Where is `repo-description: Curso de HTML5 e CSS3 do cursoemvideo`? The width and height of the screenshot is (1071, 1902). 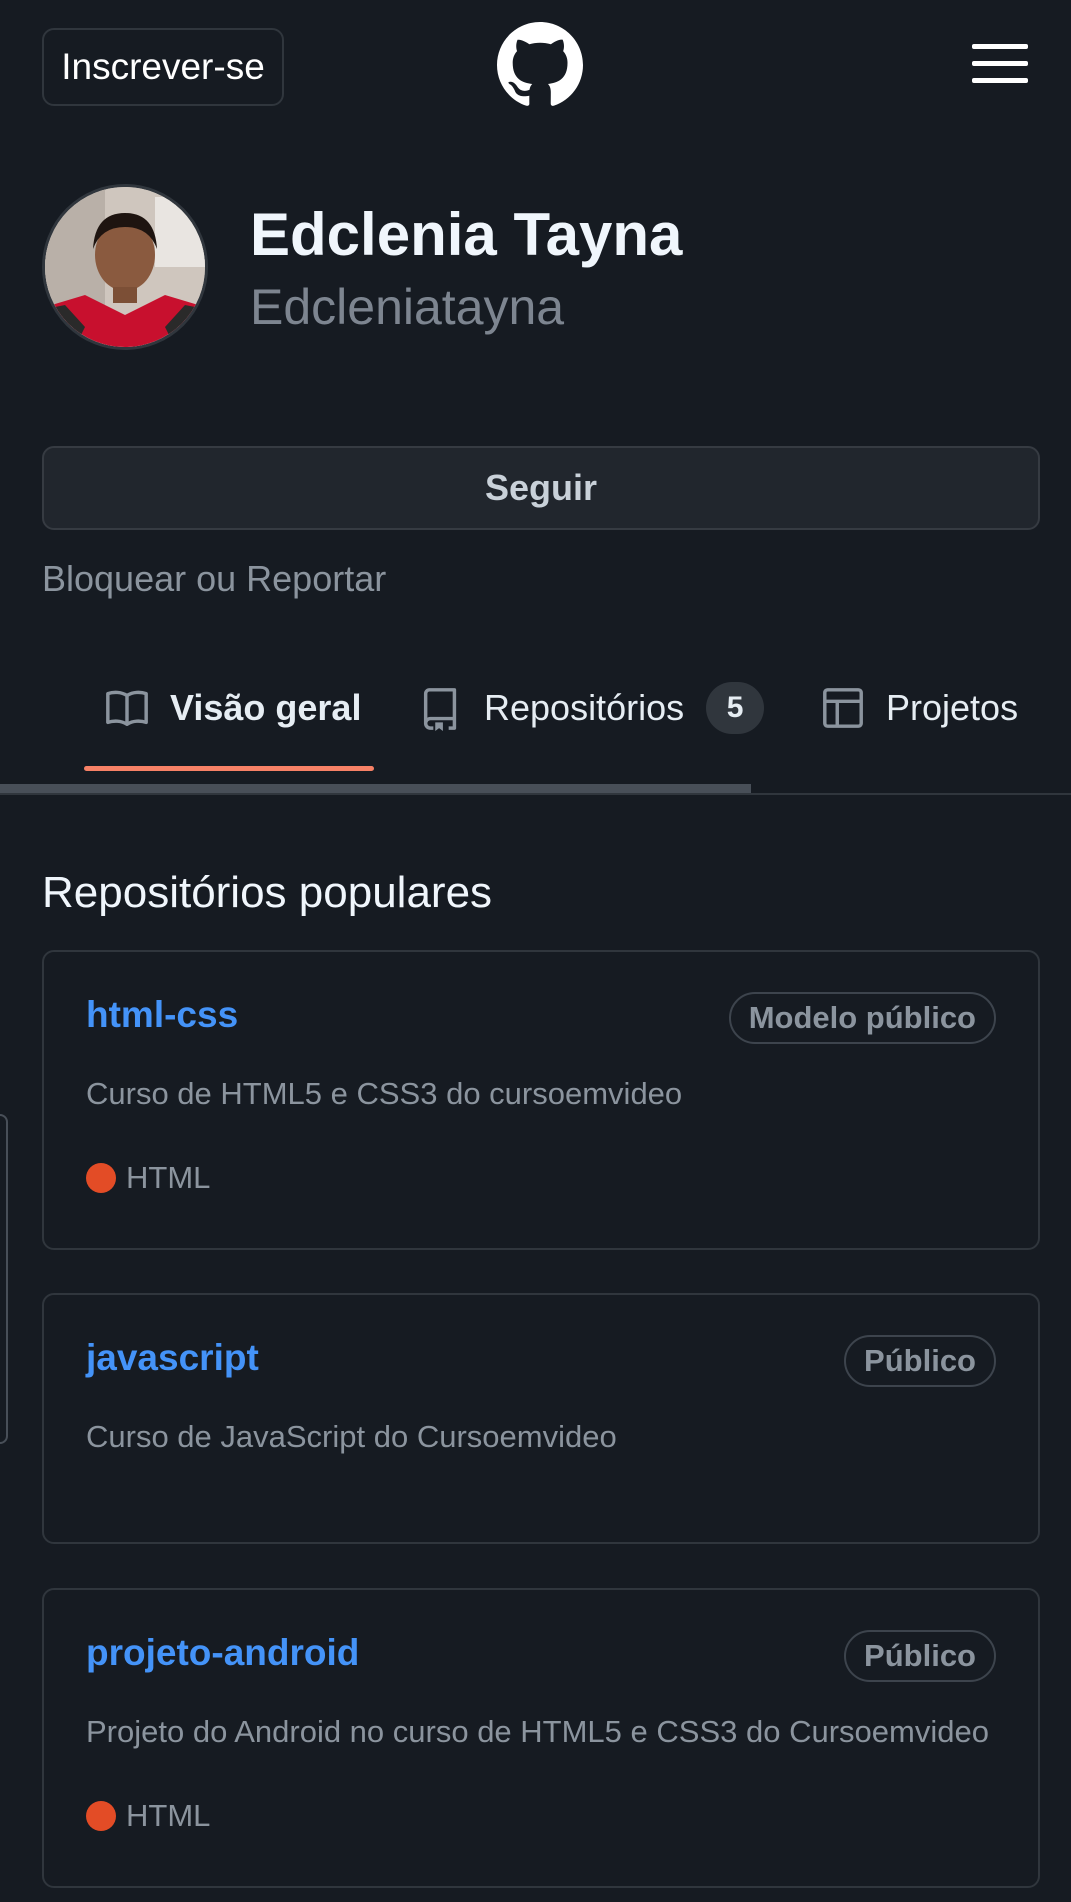
repo-description: Curso de HTML5 e CSS3 do cursoemvideo is located at coordinates (384, 1093).